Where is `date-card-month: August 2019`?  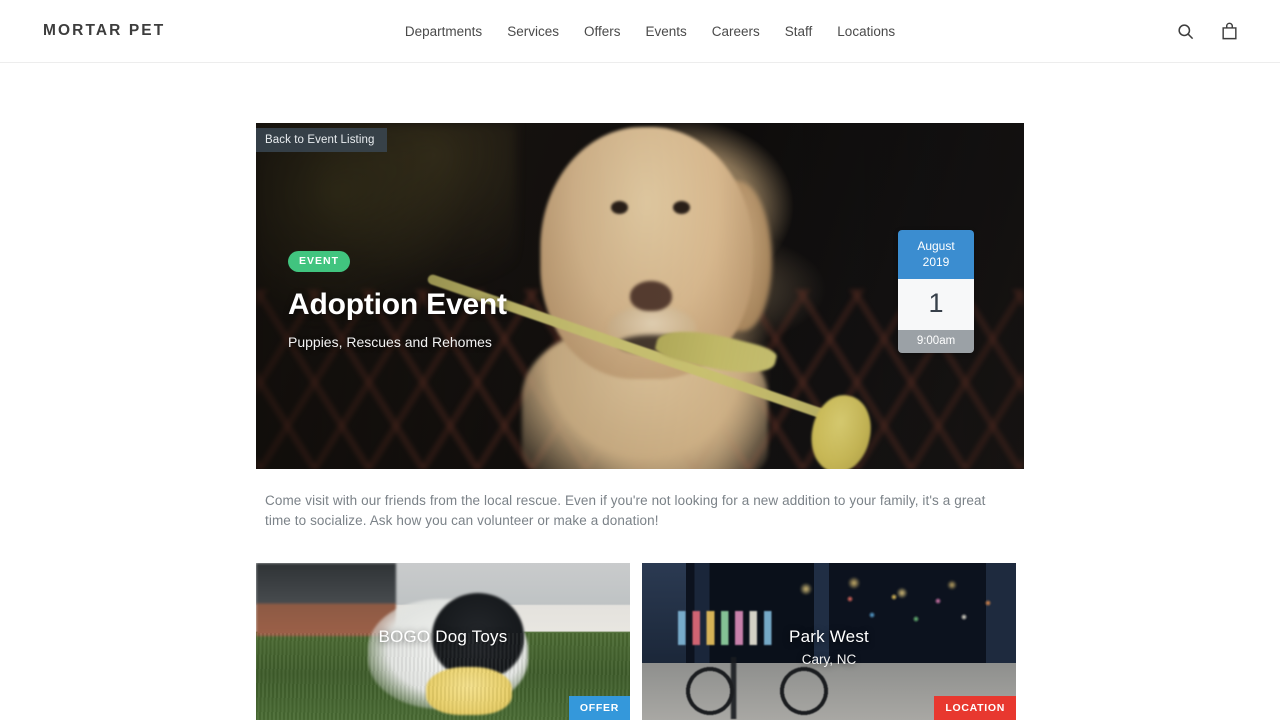 date-card-month: August 2019 is located at coordinates (936, 254).